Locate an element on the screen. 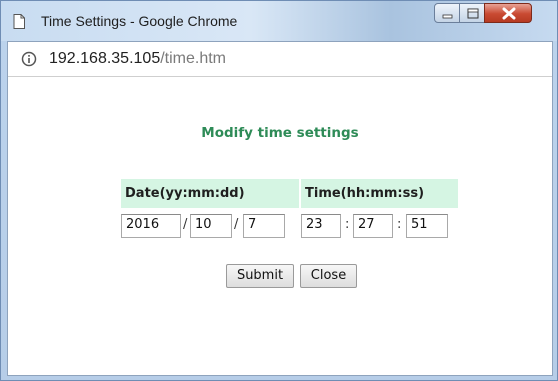 Image resolution: width=558 pixels, height=381 pixels. close-icon is located at coordinates (509, 13).